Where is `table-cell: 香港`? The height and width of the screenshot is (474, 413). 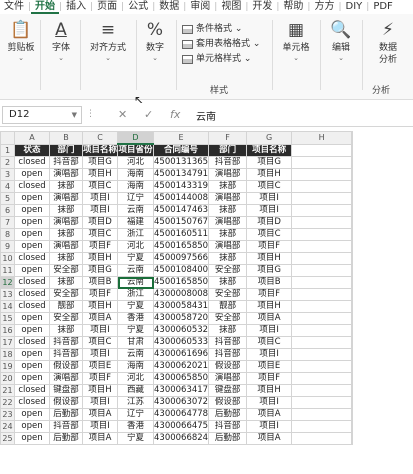 table-cell: 香港 is located at coordinates (136, 426).